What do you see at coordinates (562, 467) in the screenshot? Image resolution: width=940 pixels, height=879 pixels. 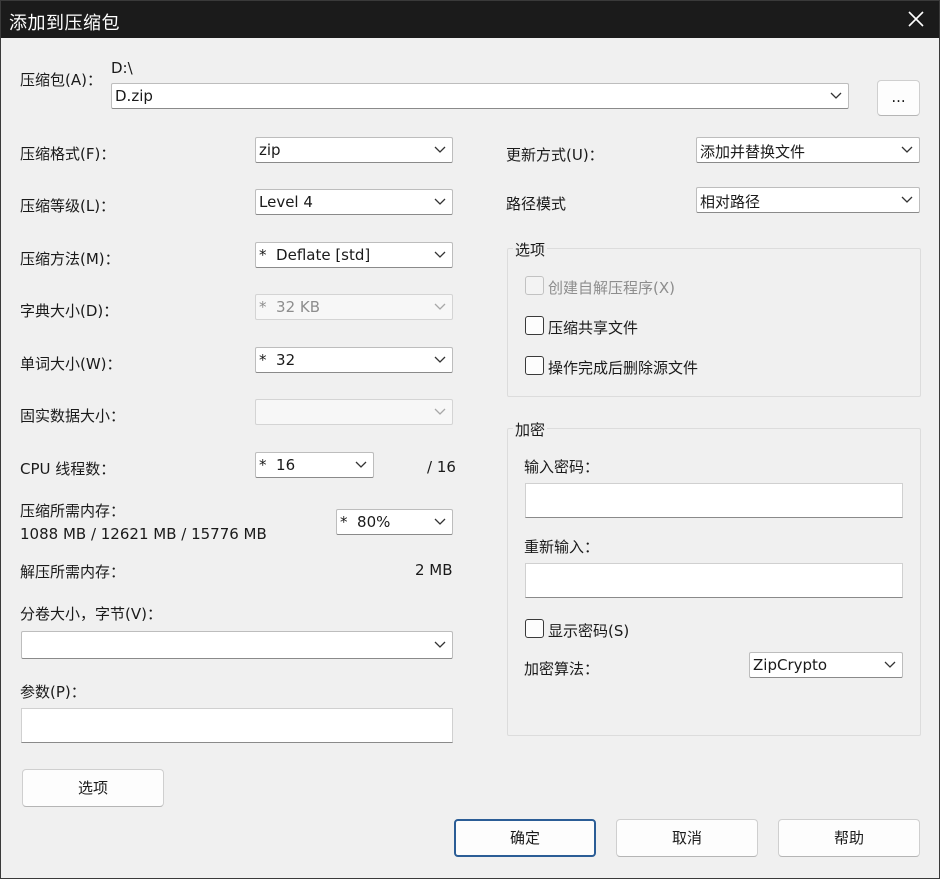 I see `password-label: 输入密码：` at bounding box center [562, 467].